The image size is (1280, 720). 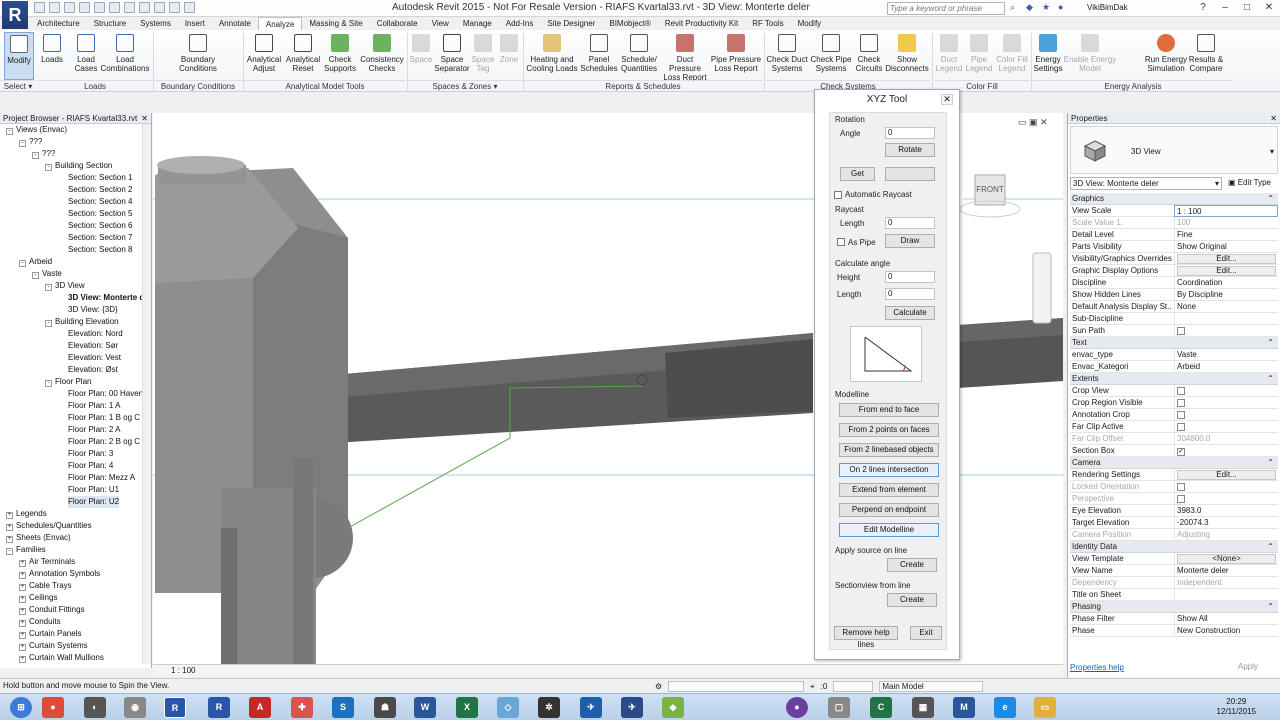 What do you see at coordinates (21, 707) in the screenshot?
I see `start-button-icon: ⊞` at bounding box center [21, 707].